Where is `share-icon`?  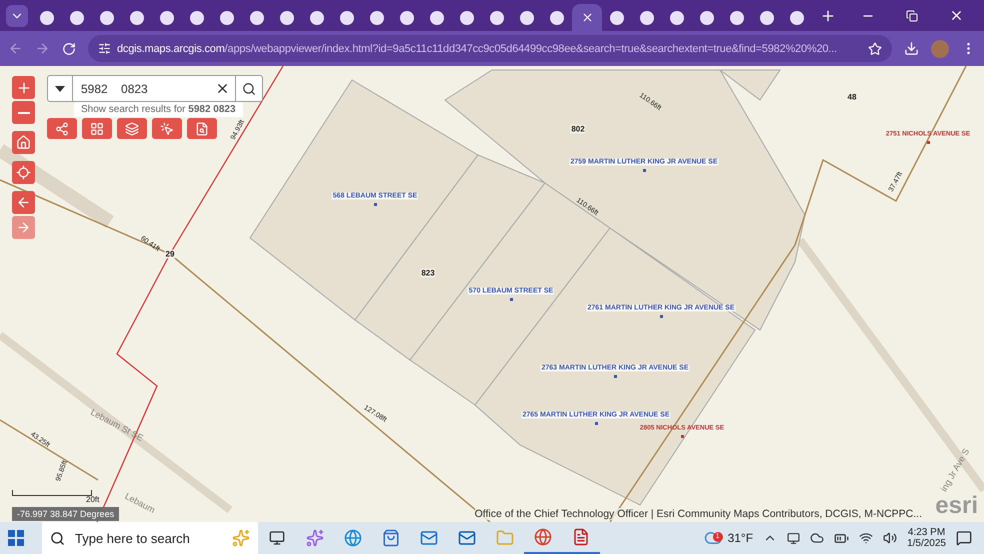
share-icon is located at coordinates (62, 129).